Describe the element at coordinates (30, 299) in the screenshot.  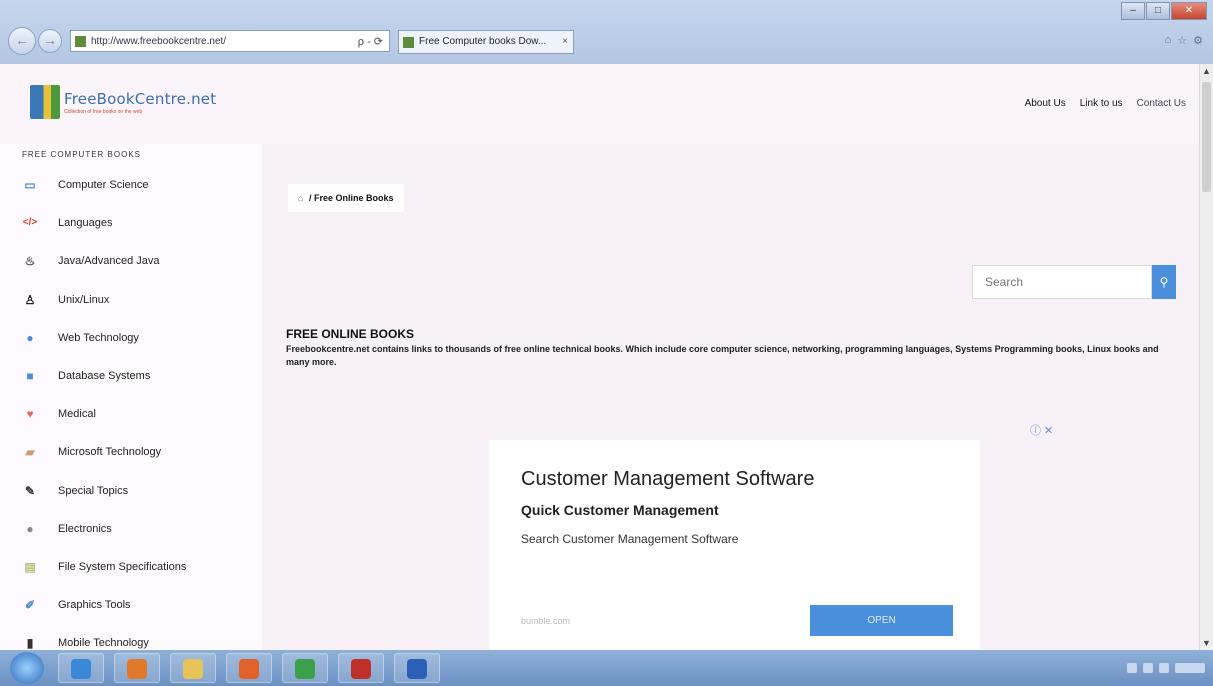
I see `penguin-icon: ♙` at that location.